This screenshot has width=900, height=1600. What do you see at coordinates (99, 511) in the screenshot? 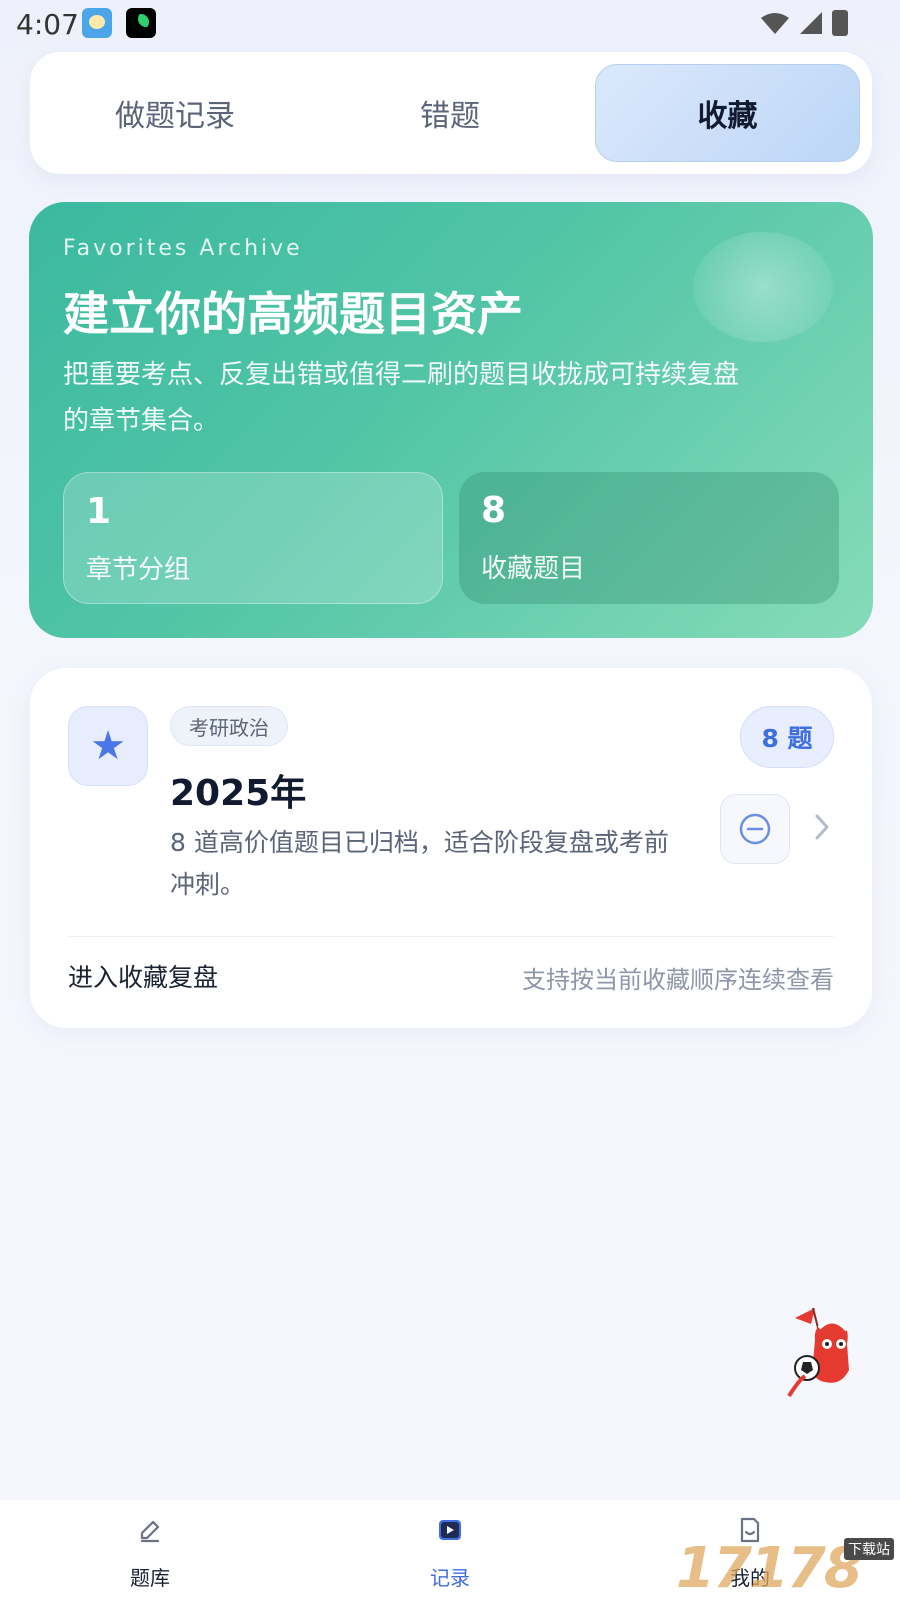
I see `stat-value: 1` at bounding box center [99, 511].